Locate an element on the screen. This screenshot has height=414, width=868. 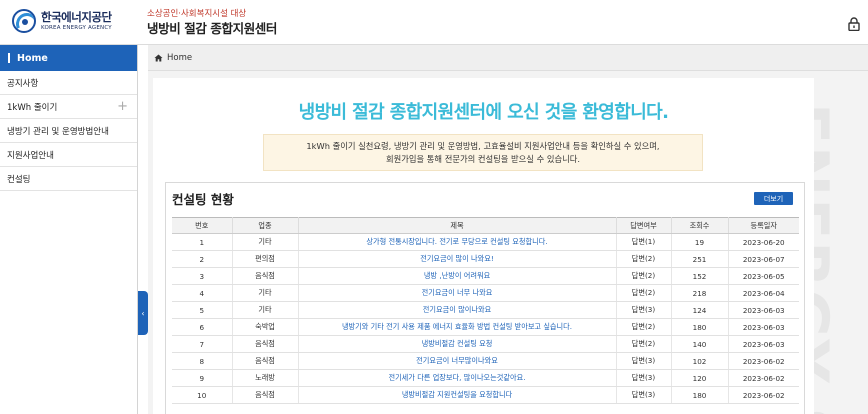
cell-title: 냉방 ,난방이 어려워요 is located at coordinates (457, 276).